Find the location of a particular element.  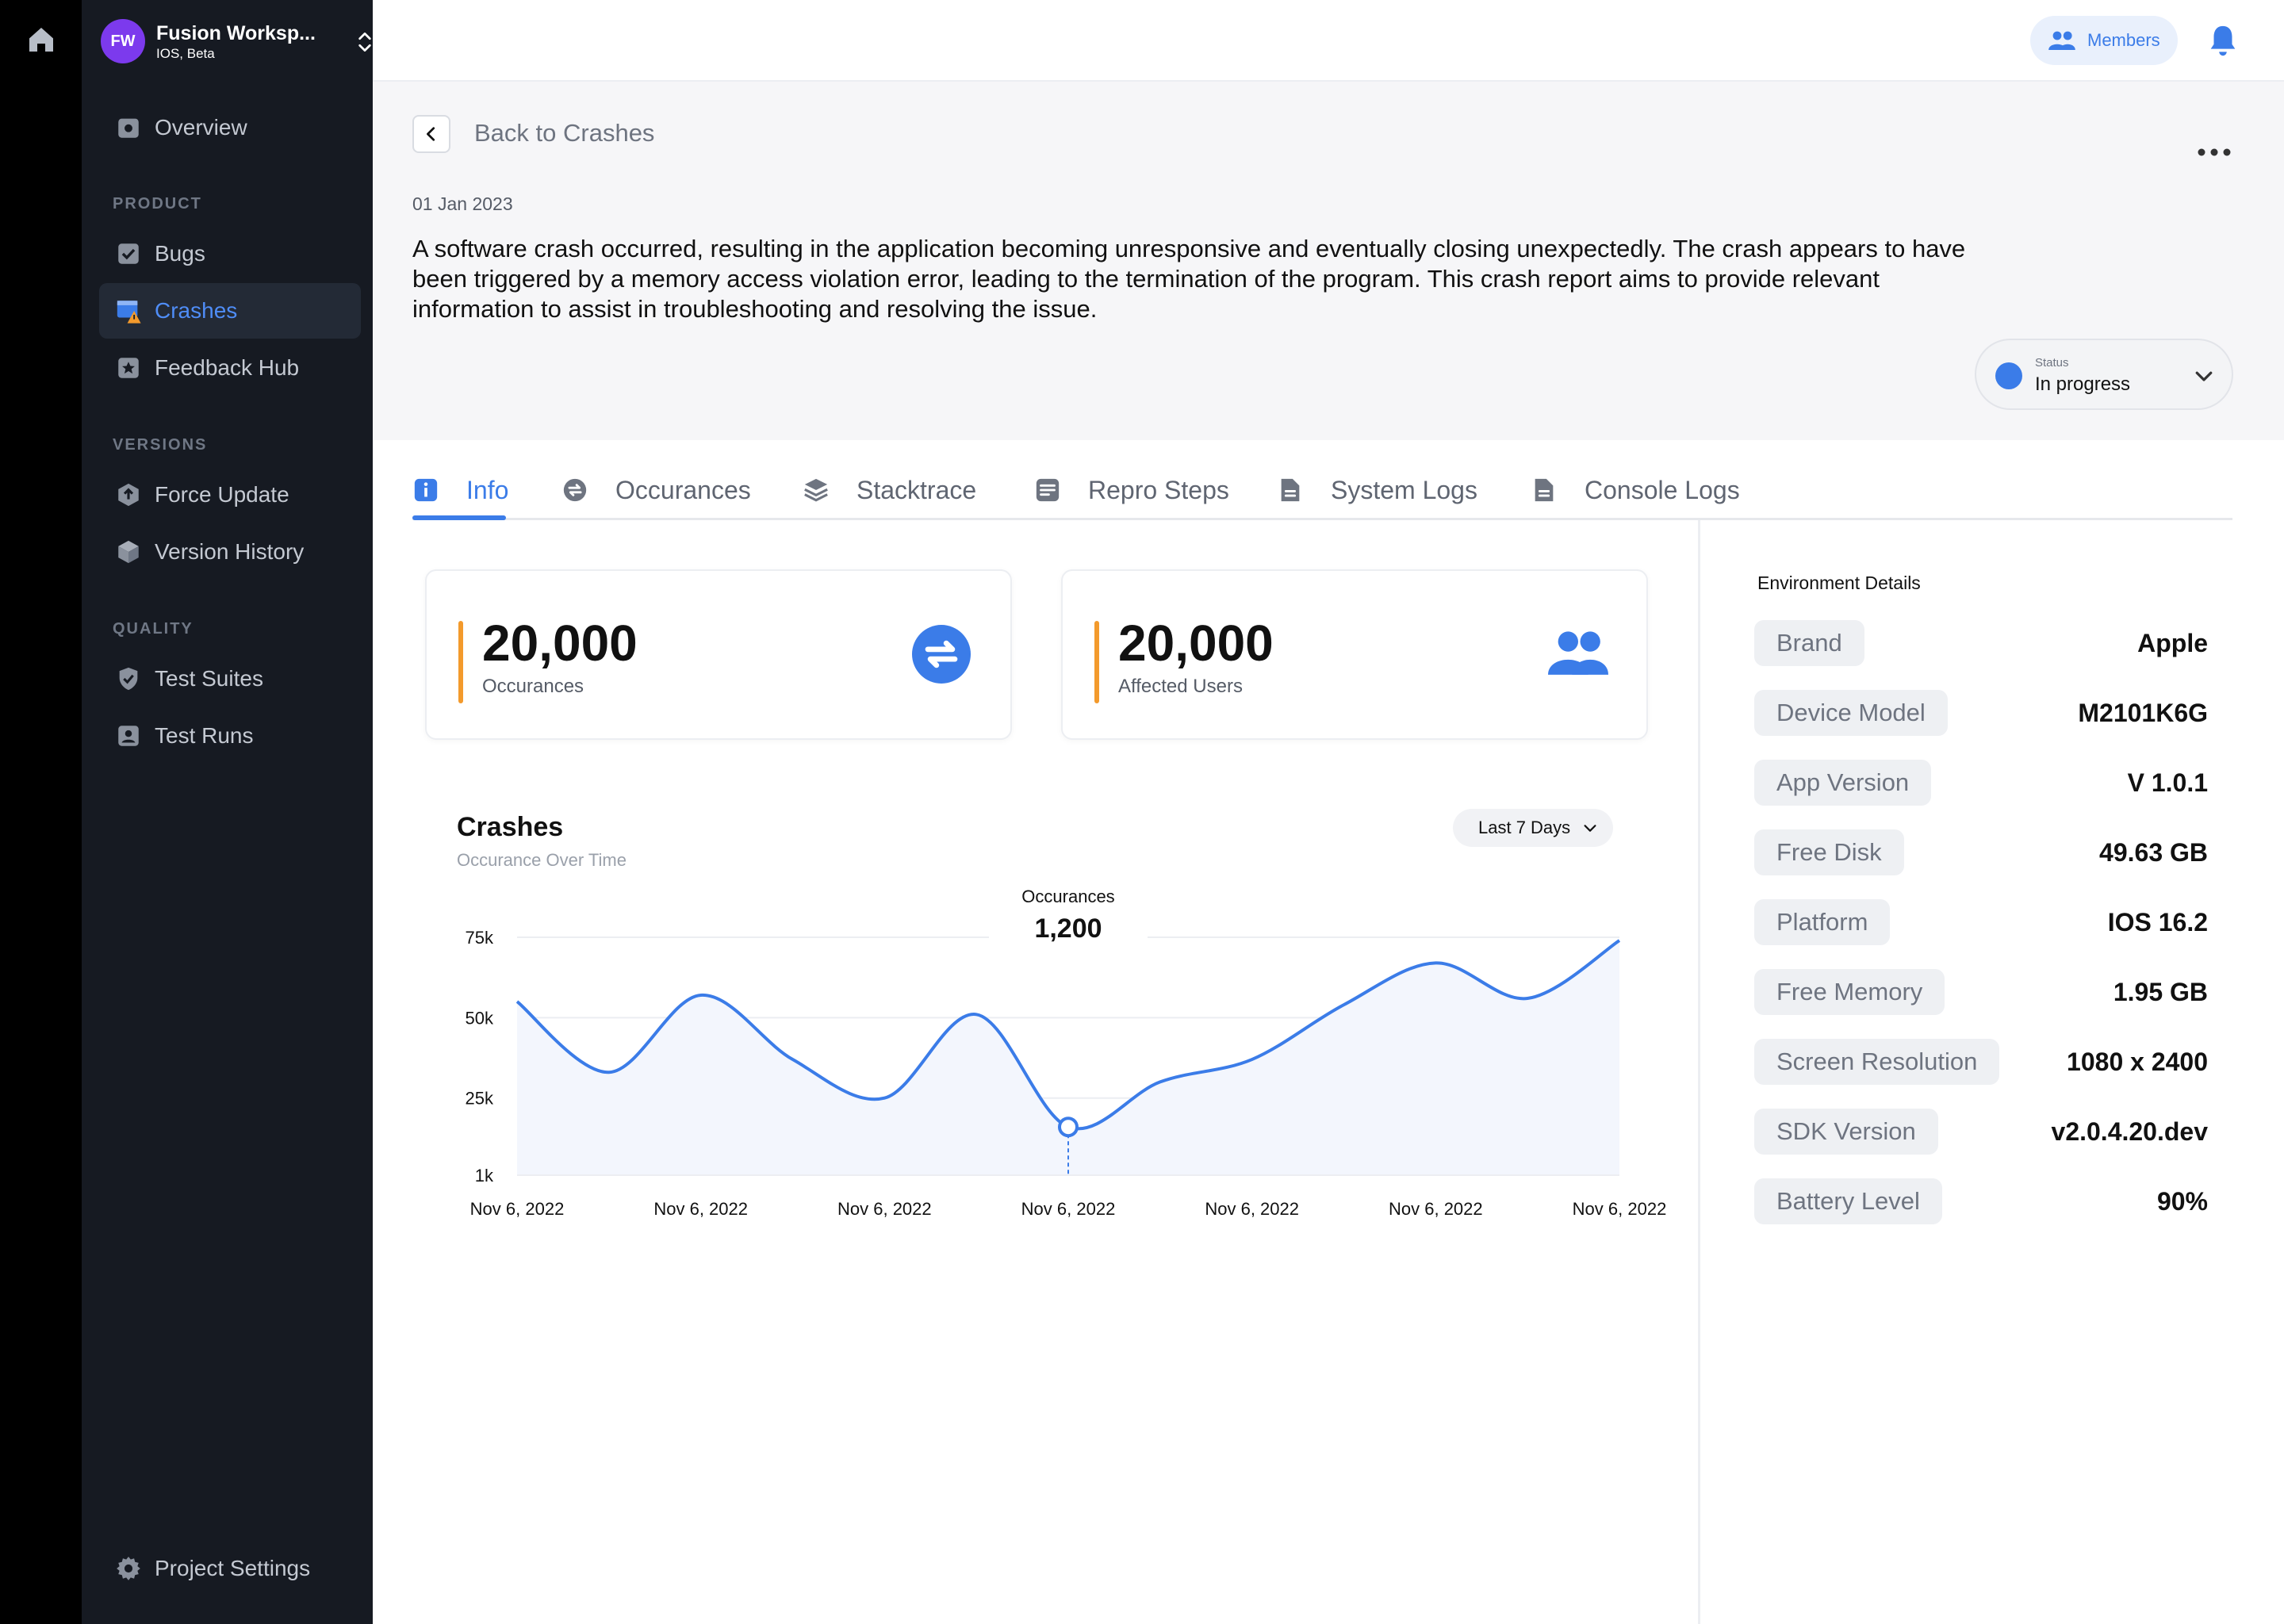

tab-label: System Logs is located at coordinates (1404, 489).